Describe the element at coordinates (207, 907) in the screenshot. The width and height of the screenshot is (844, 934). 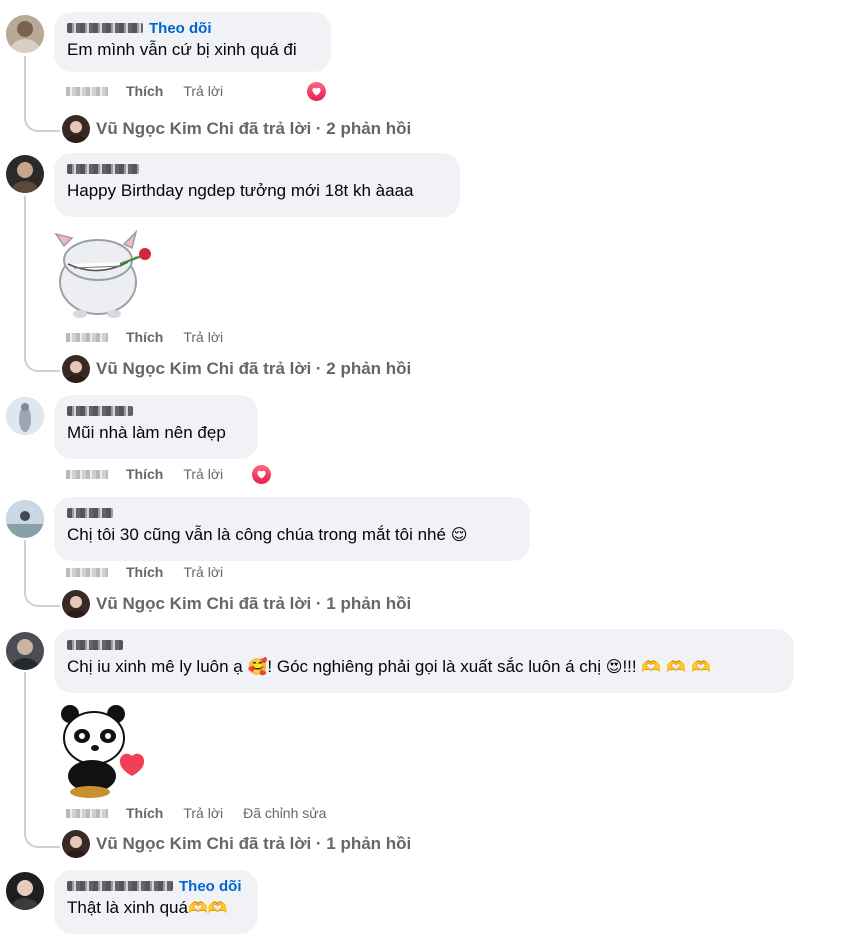
I see `heart-hands-emoji-icon: 🫶🫶` at that location.